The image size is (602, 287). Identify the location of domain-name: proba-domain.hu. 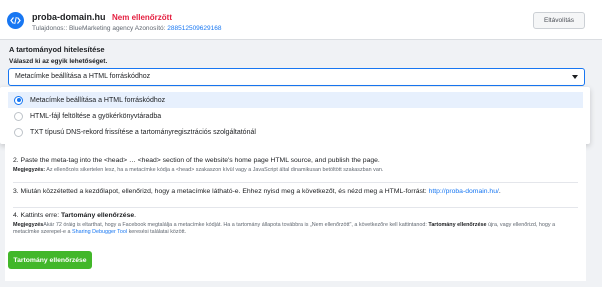
(69, 17).